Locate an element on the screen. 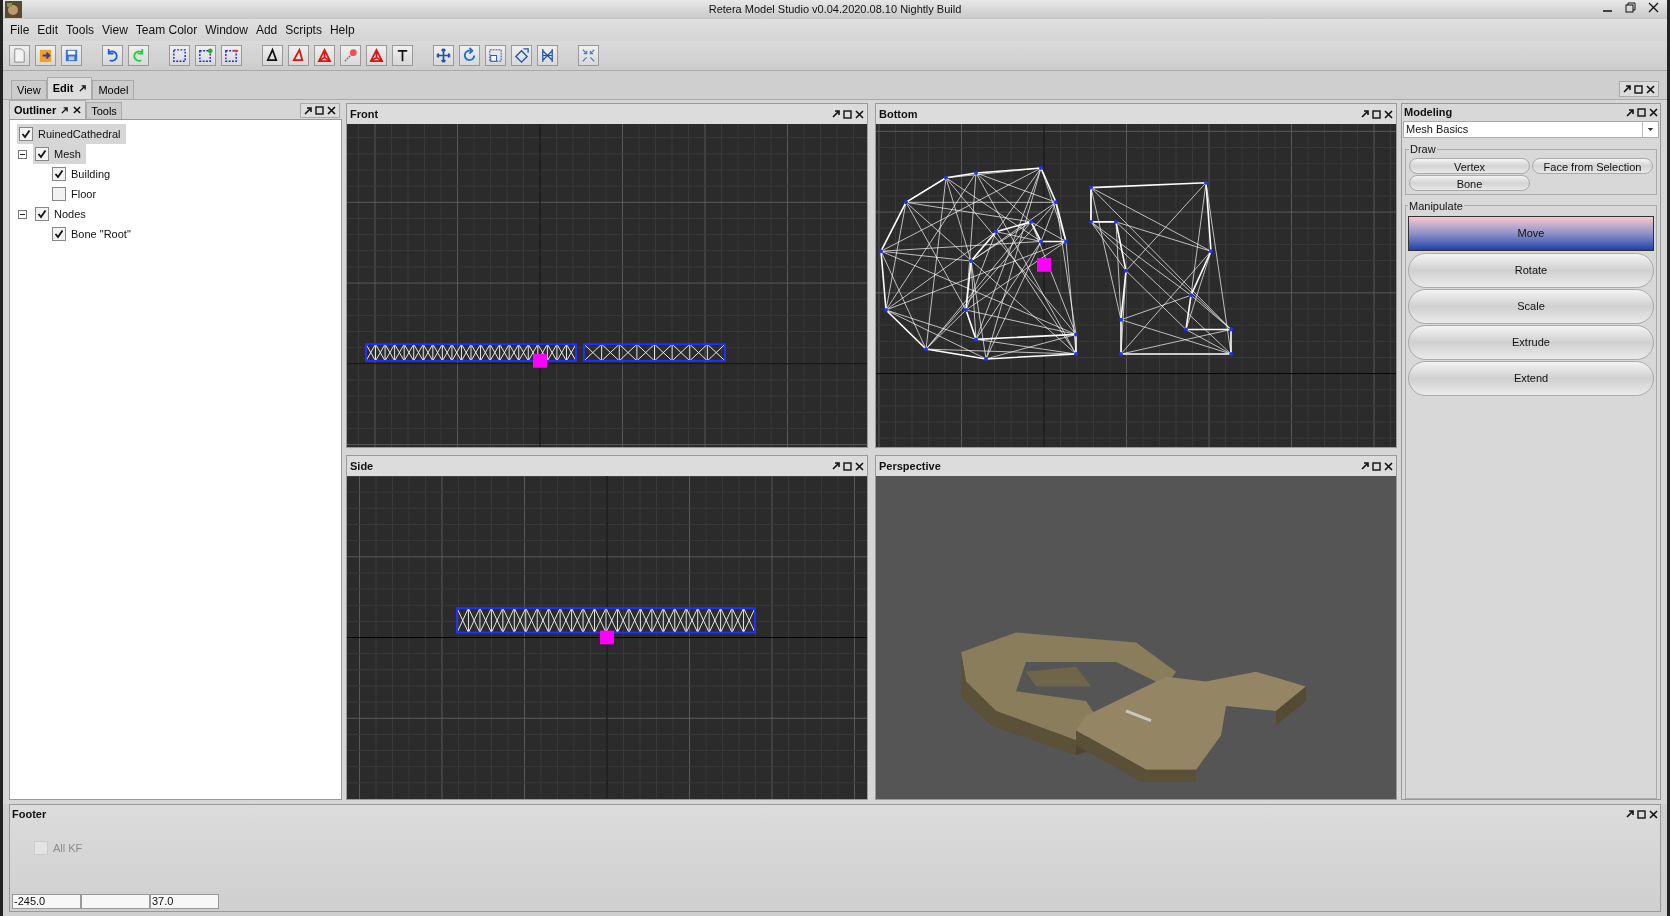 Image resolution: width=1670 pixels, height=916 pixels. group-label: Draw is located at coordinates (1423, 149).